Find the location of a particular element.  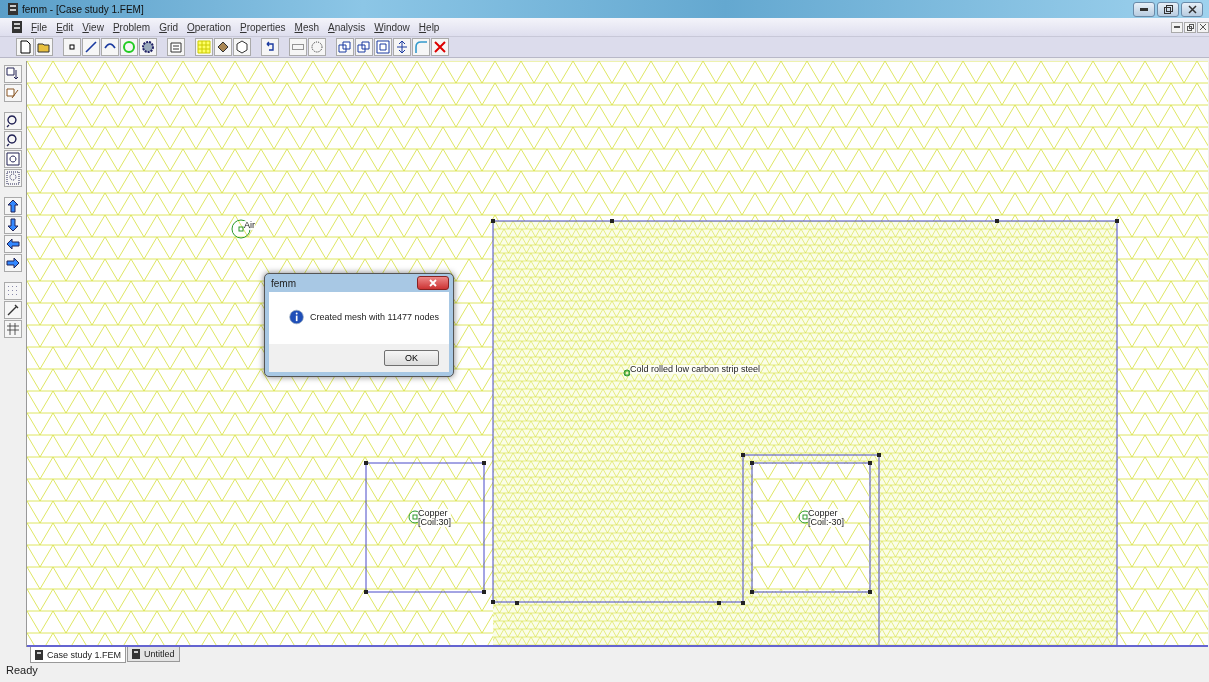

zoom-in-icon is located at coordinates (13, 121).